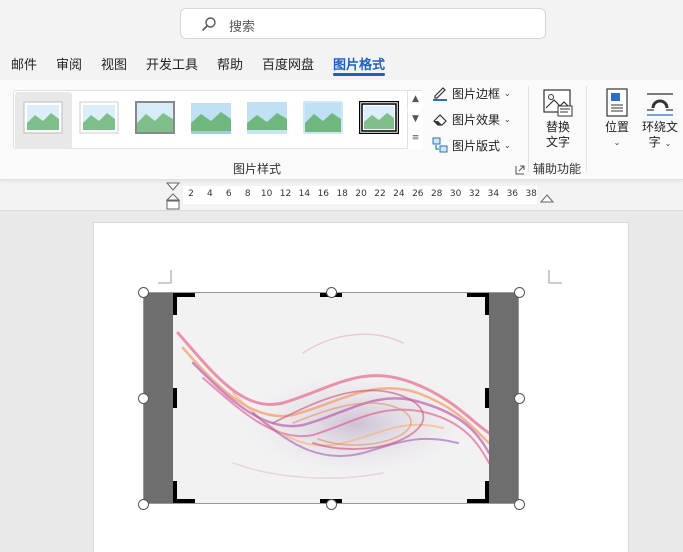 This screenshot has width=683, height=552. I want to click on ruler-mark: 4, so click(210, 194).